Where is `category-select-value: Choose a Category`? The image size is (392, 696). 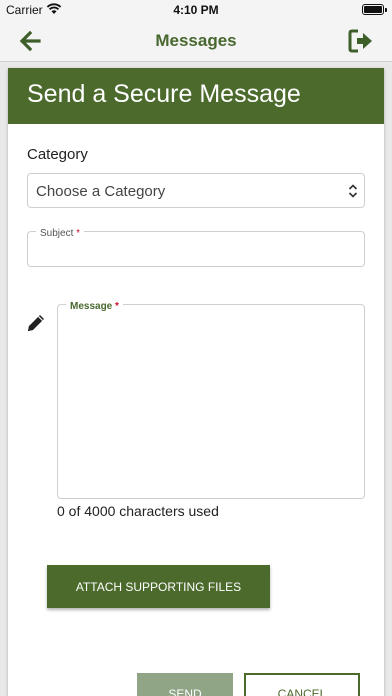
category-select-value: Choose a Category is located at coordinates (101, 191).